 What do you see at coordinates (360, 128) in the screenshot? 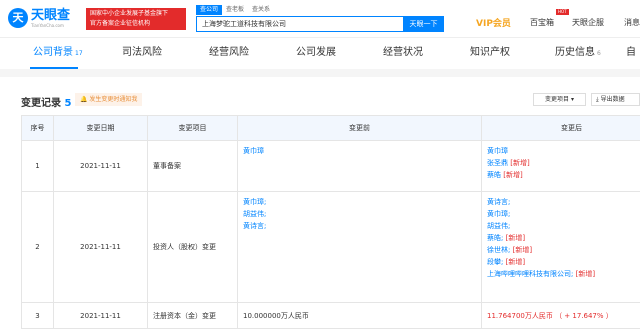
I see `col-before: 变更前` at bounding box center [360, 128].